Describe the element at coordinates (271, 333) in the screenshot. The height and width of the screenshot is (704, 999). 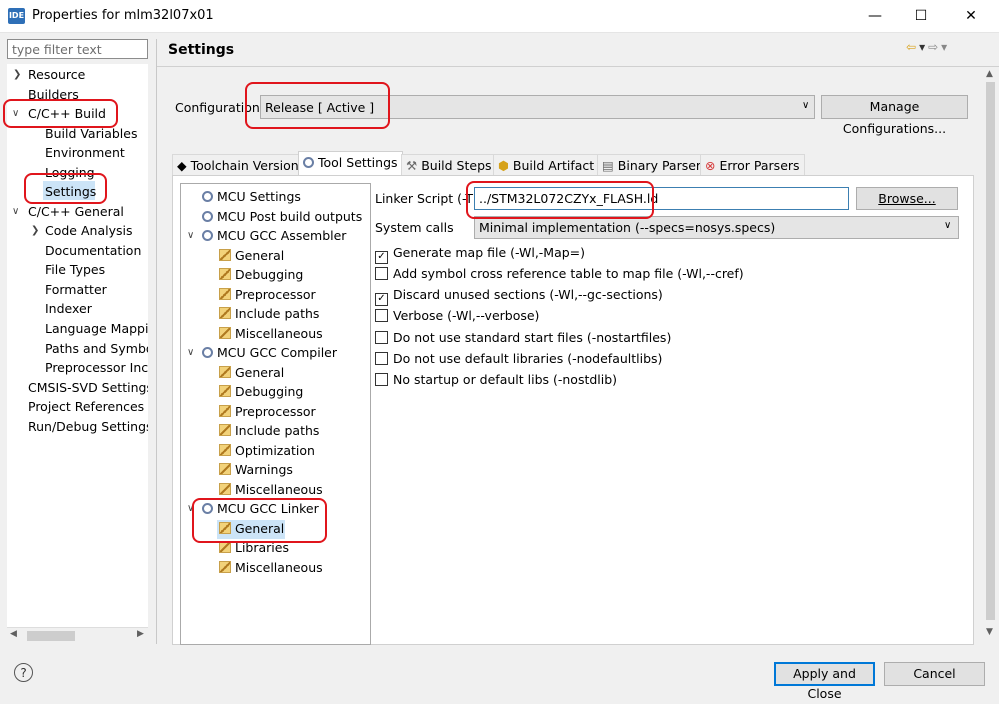
I see `tool-item-assembler-miscellaneous: Miscellaneous` at that location.